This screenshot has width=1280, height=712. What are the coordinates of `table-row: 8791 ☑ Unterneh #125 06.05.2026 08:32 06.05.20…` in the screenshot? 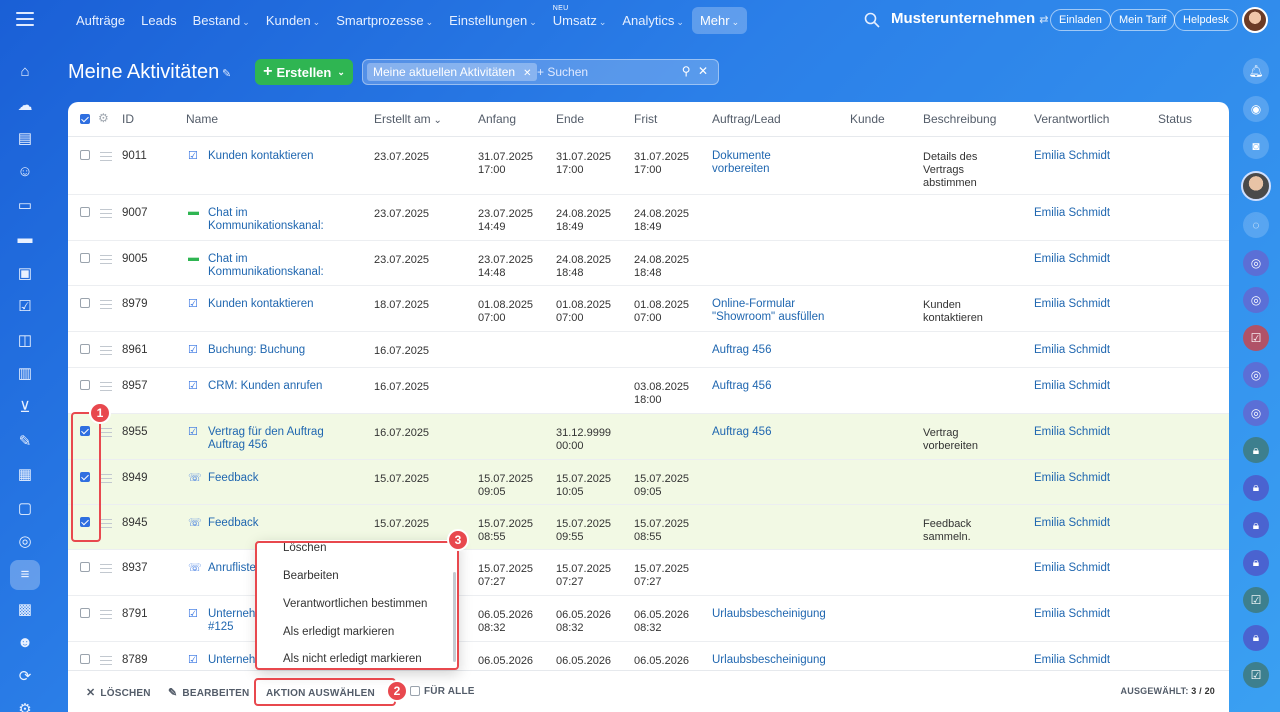 It's located at (648, 619).